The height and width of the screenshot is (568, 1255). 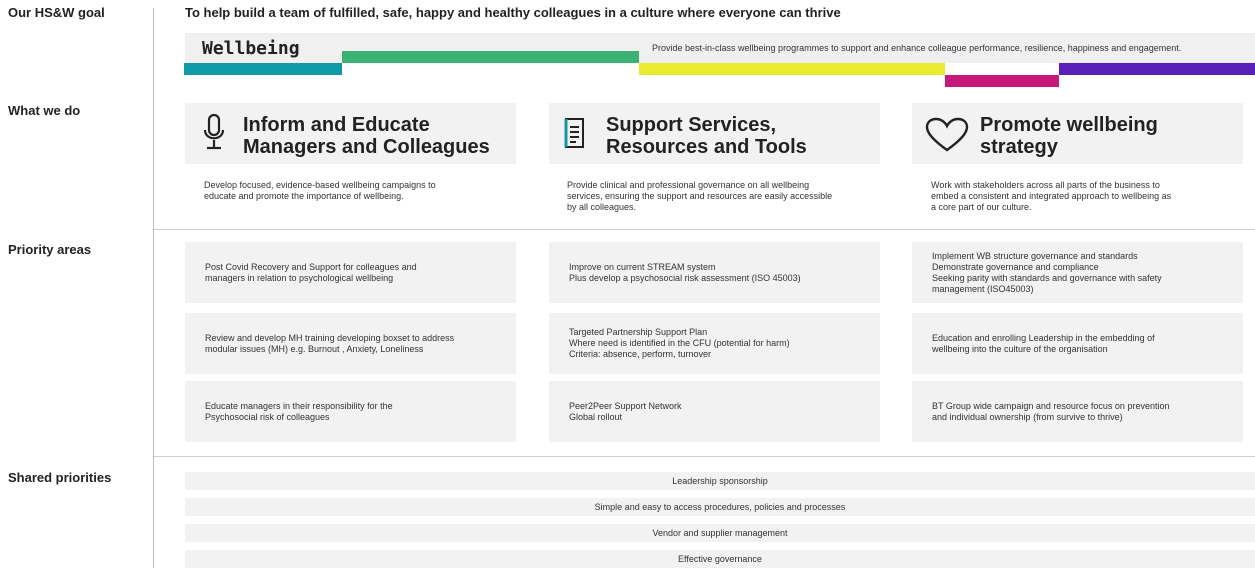 I want to click on what-title-inform-line1: Inform and Educate, so click(x=336, y=125).